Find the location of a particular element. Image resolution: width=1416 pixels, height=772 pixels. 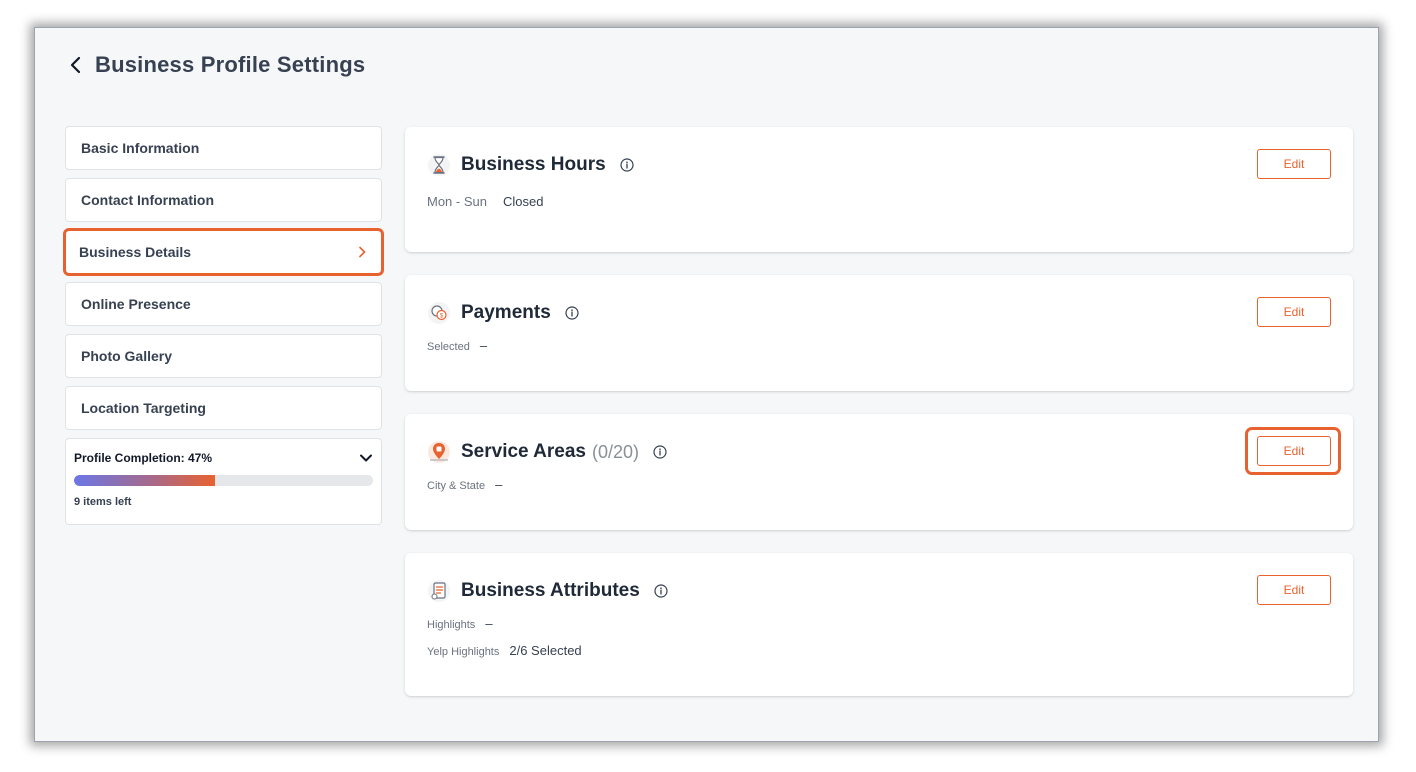

service-areas-count: (0/20) is located at coordinates (616, 451).